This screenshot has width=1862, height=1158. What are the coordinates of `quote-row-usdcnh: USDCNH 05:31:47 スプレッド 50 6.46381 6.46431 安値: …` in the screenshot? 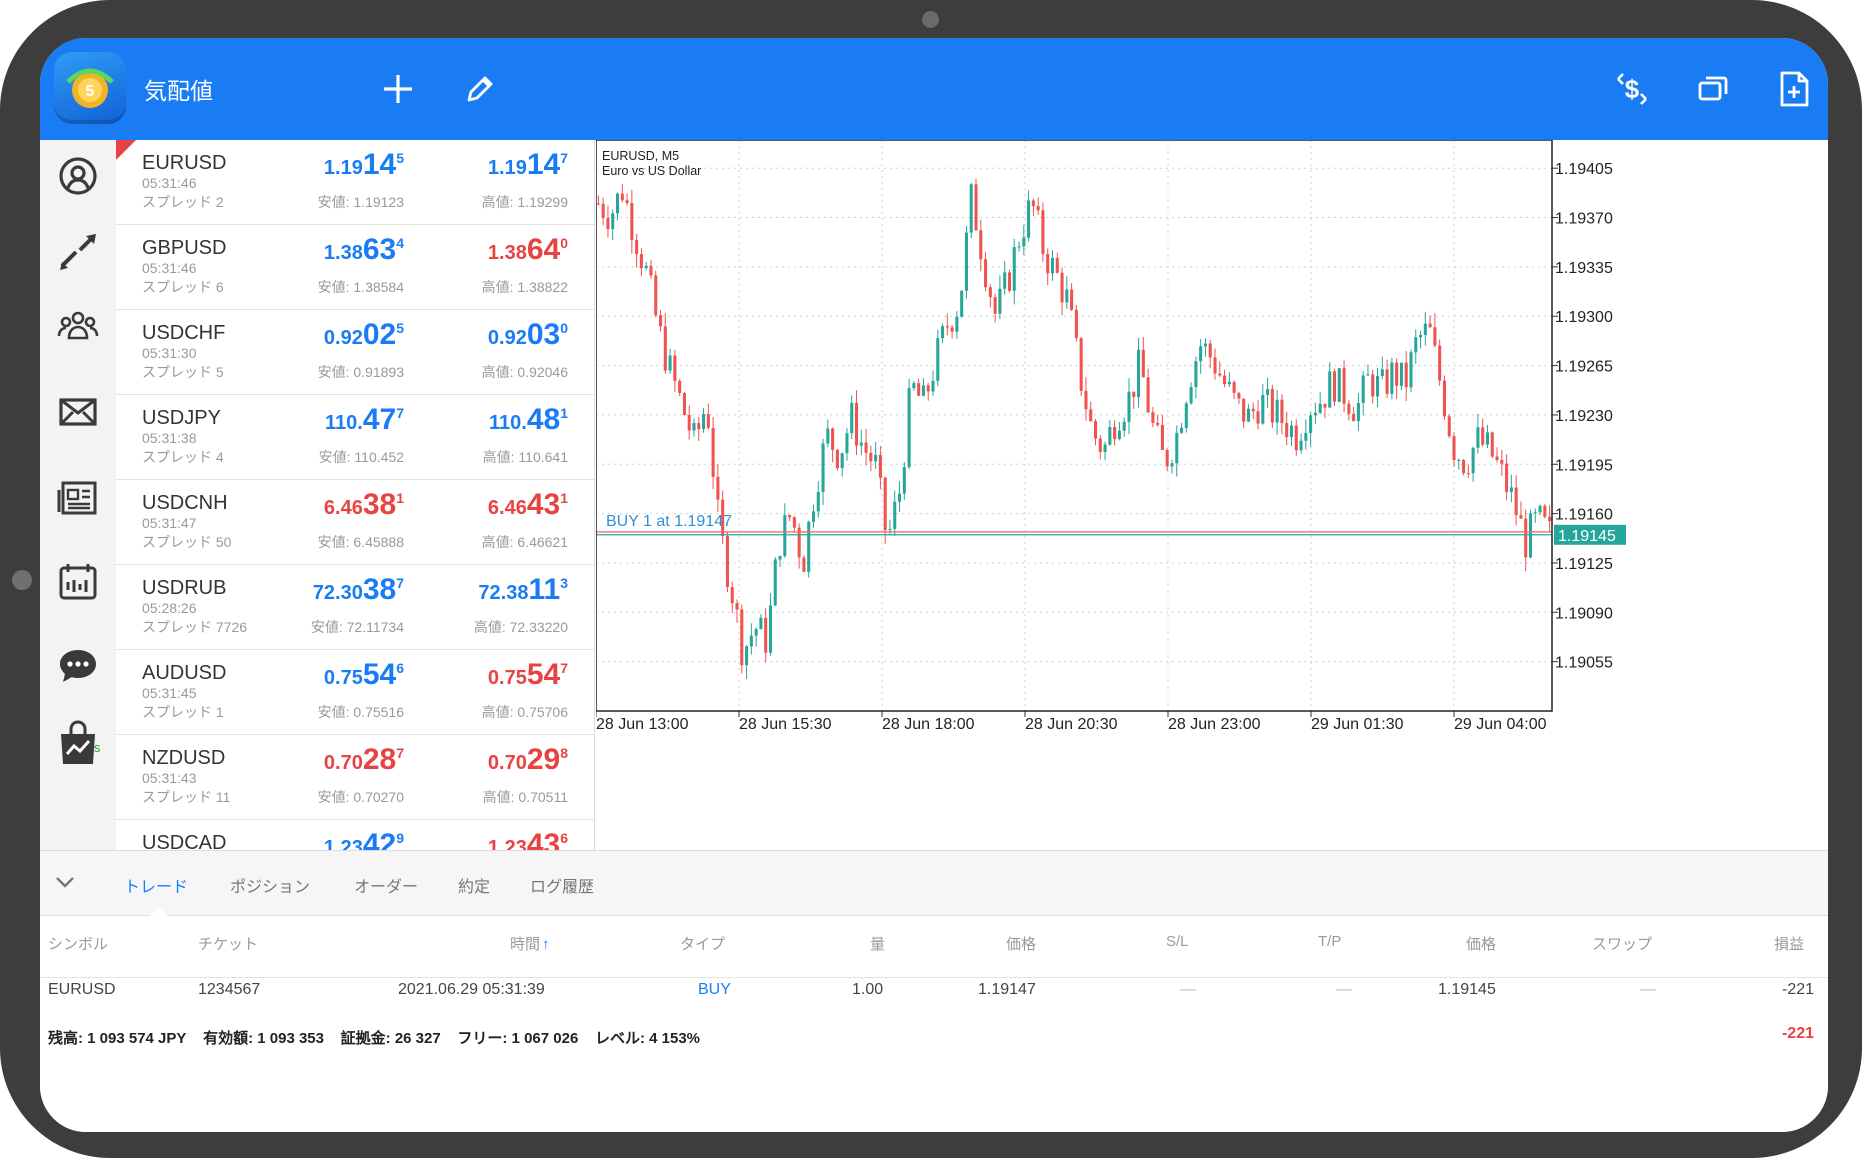 It's located at (355, 522).